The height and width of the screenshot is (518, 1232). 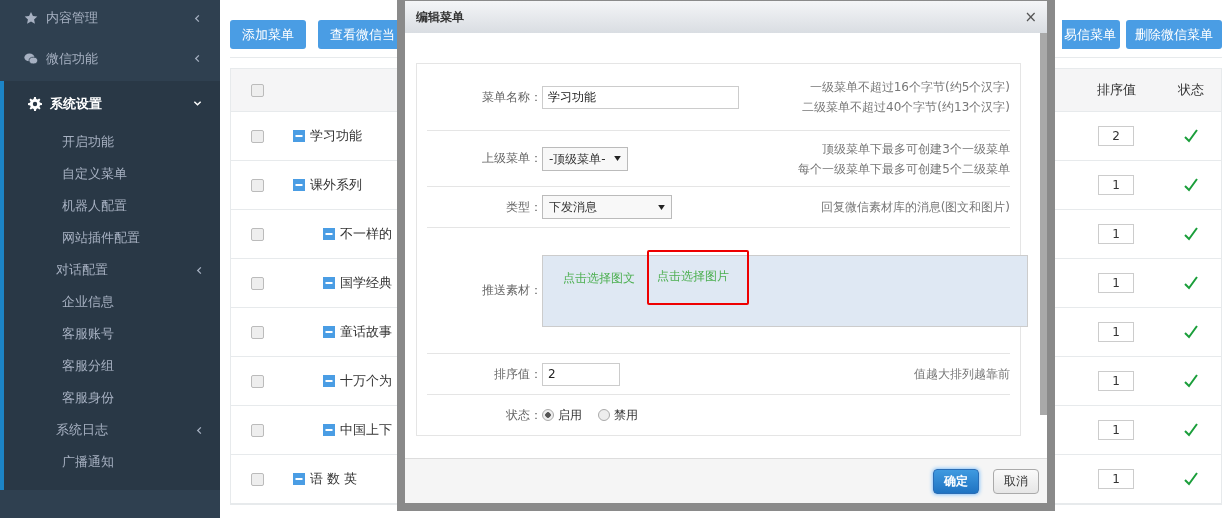 What do you see at coordinates (570, 415) in the screenshot?
I see `radio-label: 启用` at bounding box center [570, 415].